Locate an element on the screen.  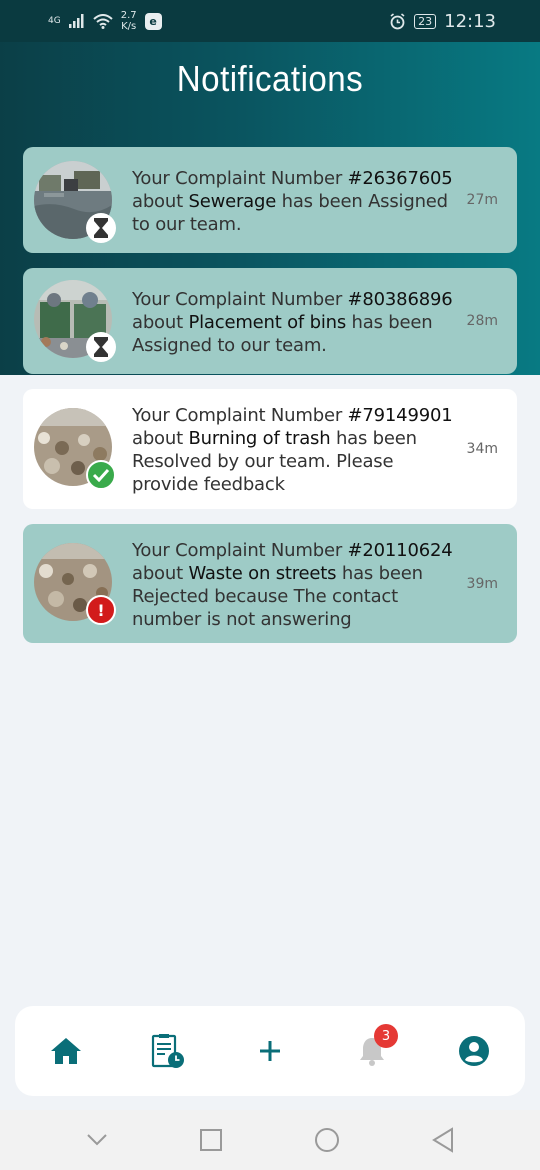
status-bar: 4G 2.7 K/s e 23 12:13 is located at coordinates (270, 21).